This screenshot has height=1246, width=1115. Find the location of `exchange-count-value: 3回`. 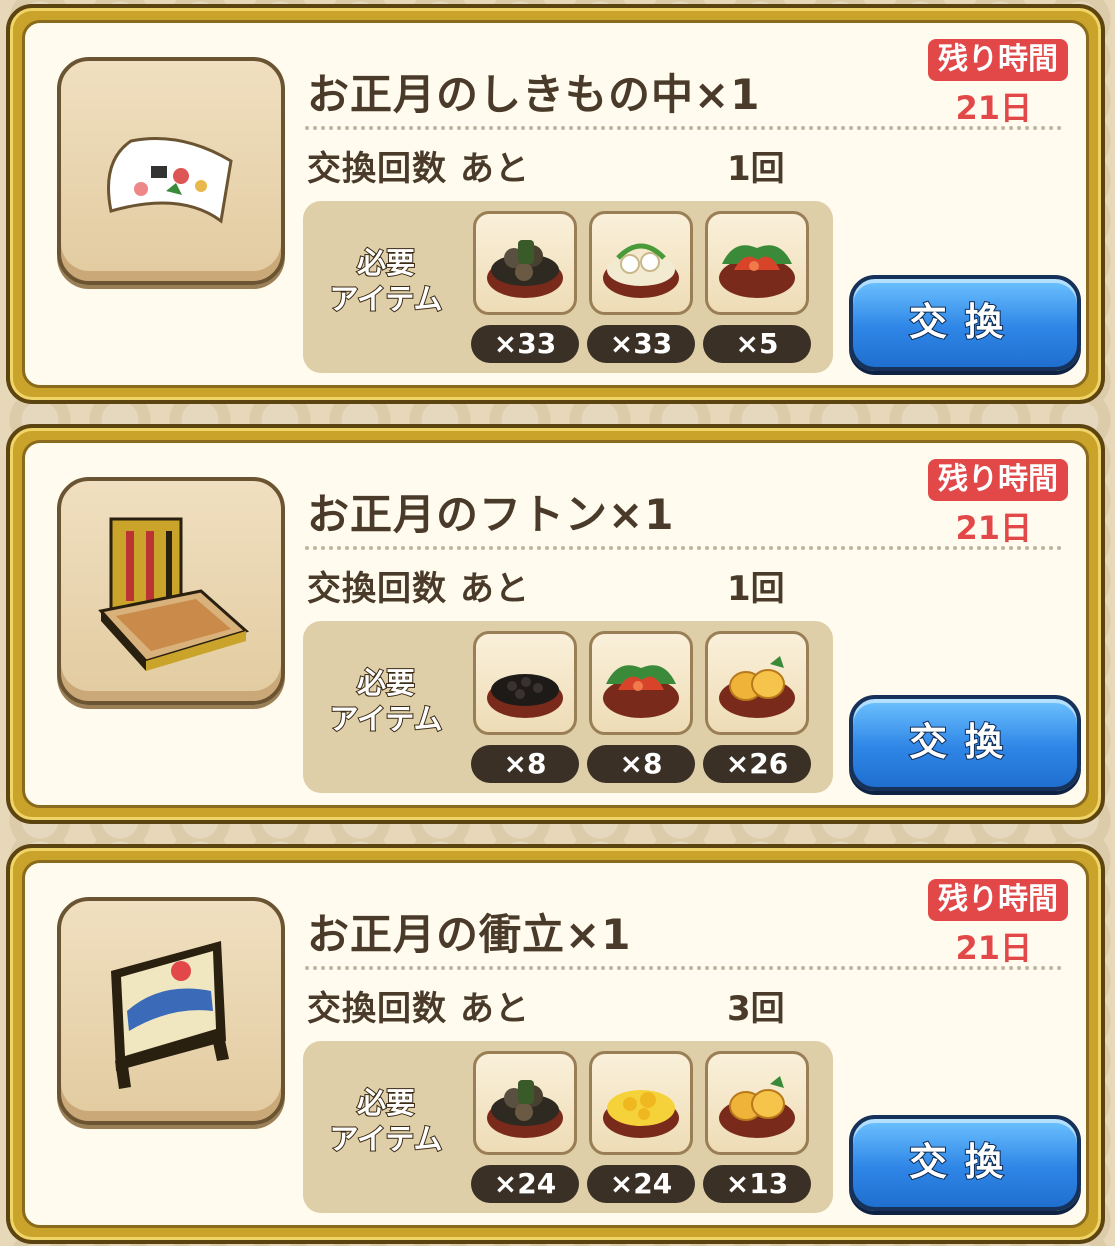

exchange-count-value: 3回 is located at coordinates (756, 1009).